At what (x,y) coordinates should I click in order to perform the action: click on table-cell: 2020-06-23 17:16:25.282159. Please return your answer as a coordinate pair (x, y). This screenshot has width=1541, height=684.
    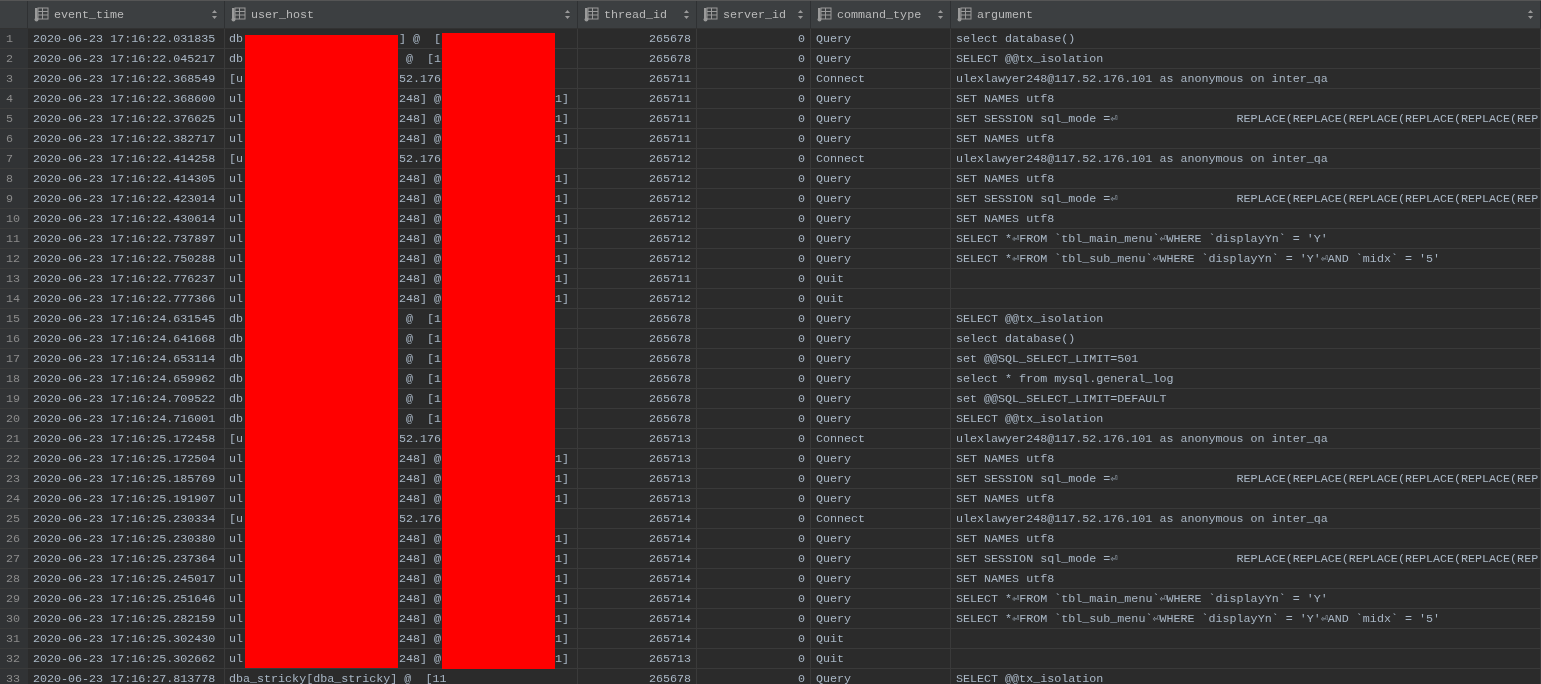
    Looking at the image, I should click on (126, 619).